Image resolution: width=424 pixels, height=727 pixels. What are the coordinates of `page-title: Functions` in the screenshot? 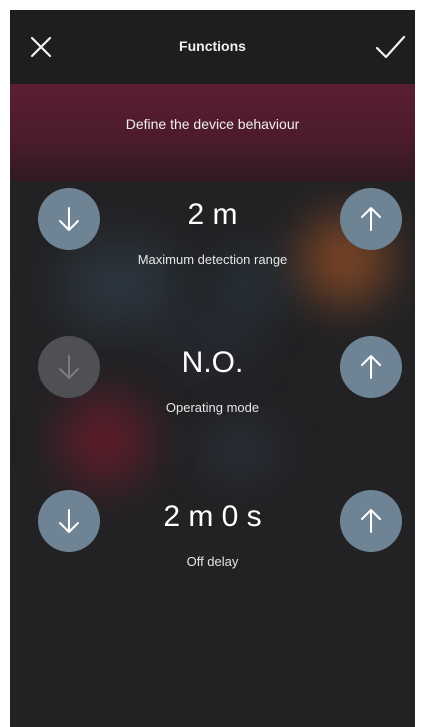 It's located at (212, 46).